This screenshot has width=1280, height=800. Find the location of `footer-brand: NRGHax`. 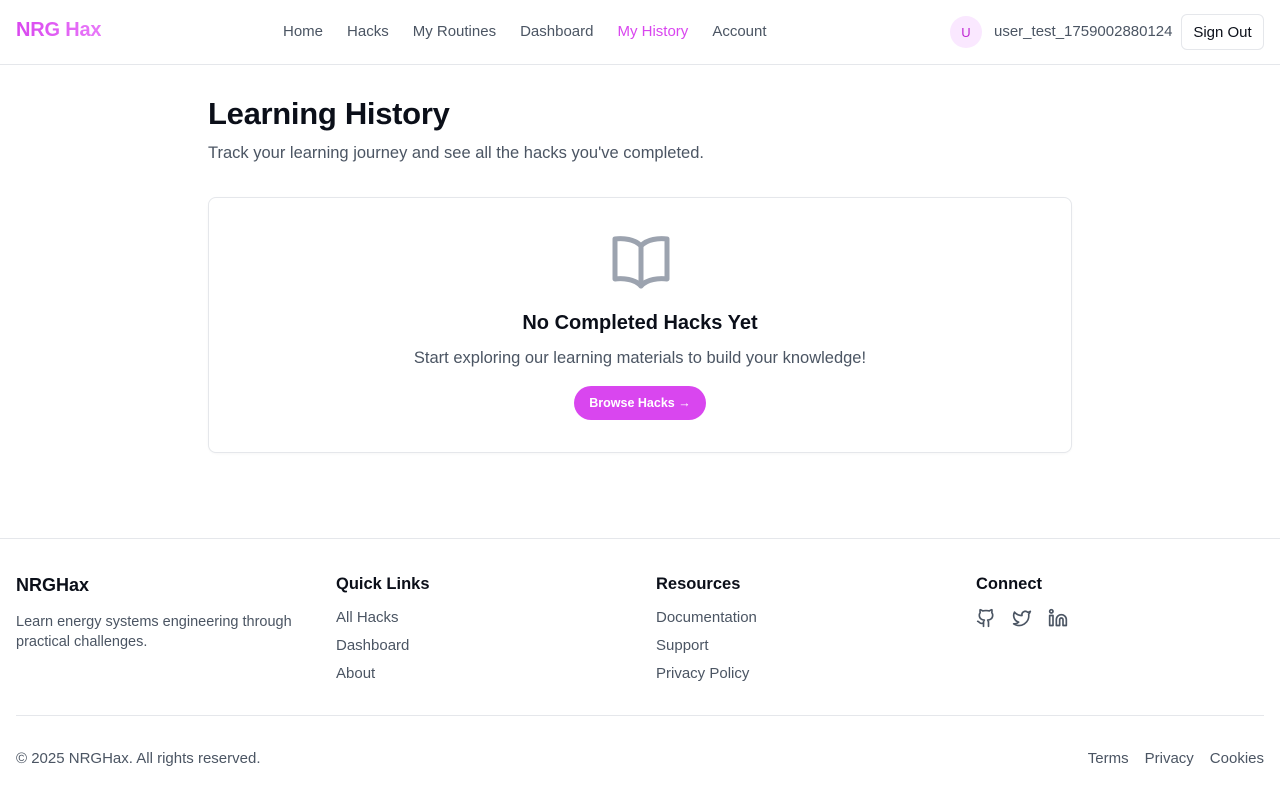

footer-brand: NRGHax is located at coordinates (53, 585).